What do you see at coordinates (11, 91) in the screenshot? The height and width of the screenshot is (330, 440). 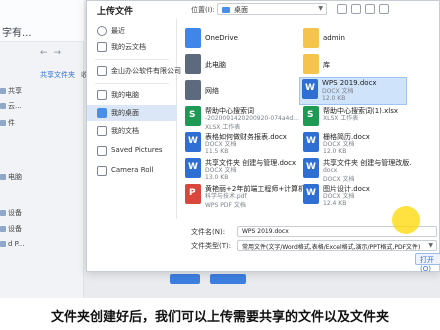 I see `bg-side-item: 共享` at bounding box center [11, 91].